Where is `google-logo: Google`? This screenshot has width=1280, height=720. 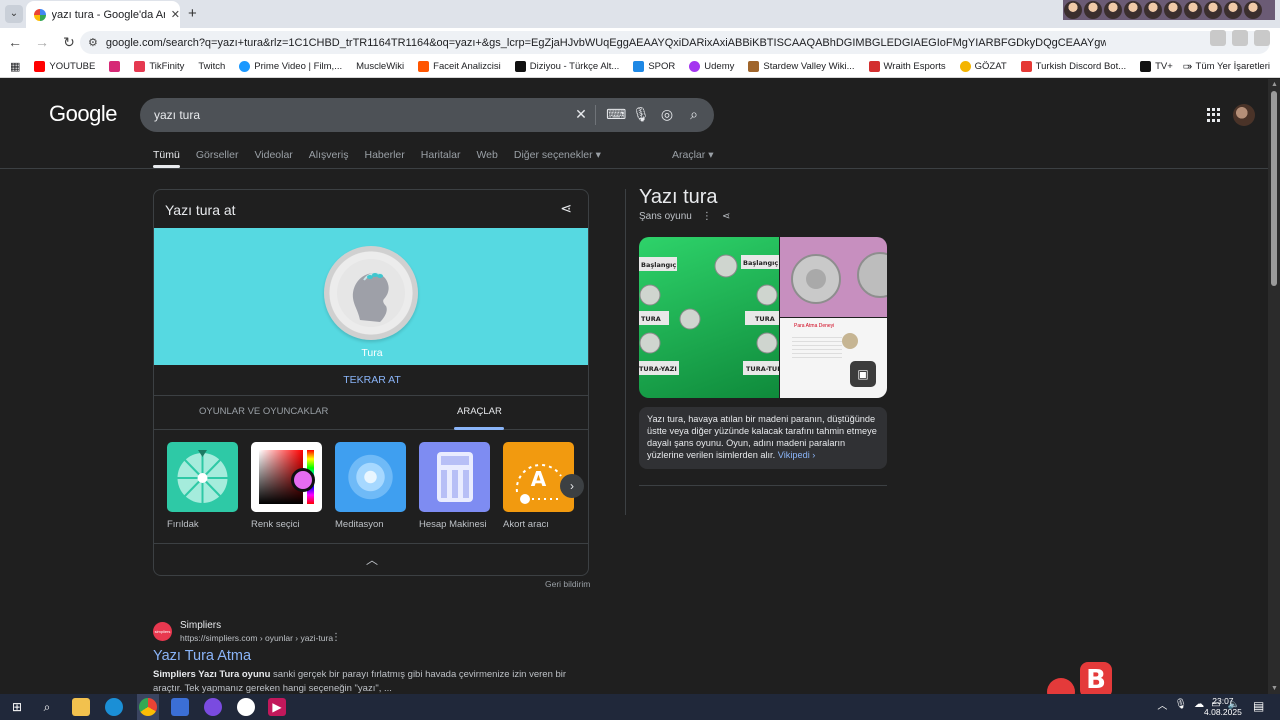 google-logo: Google is located at coordinates (83, 114).